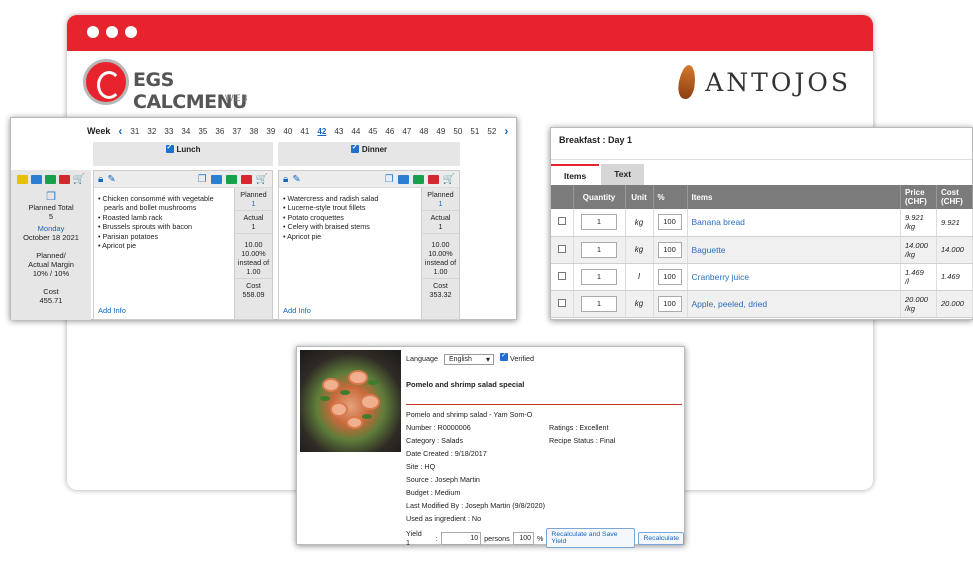  What do you see at coordinates (503, 356) in the screenshot?
I see `verified-checkbox` at bounding box center [503, 356].